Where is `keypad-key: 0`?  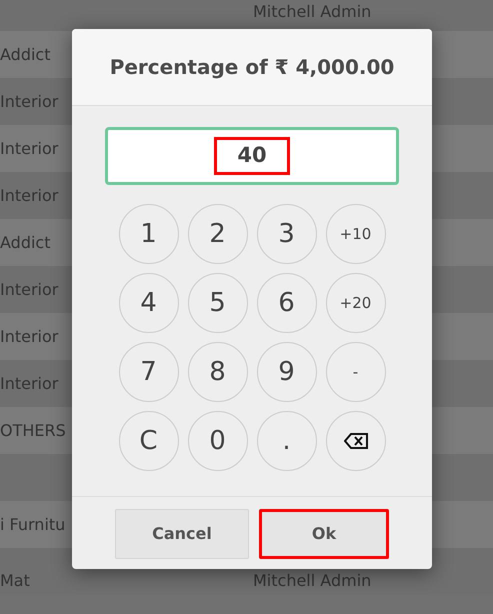 keypad-key: 0 is located at coordinates (218, 441).